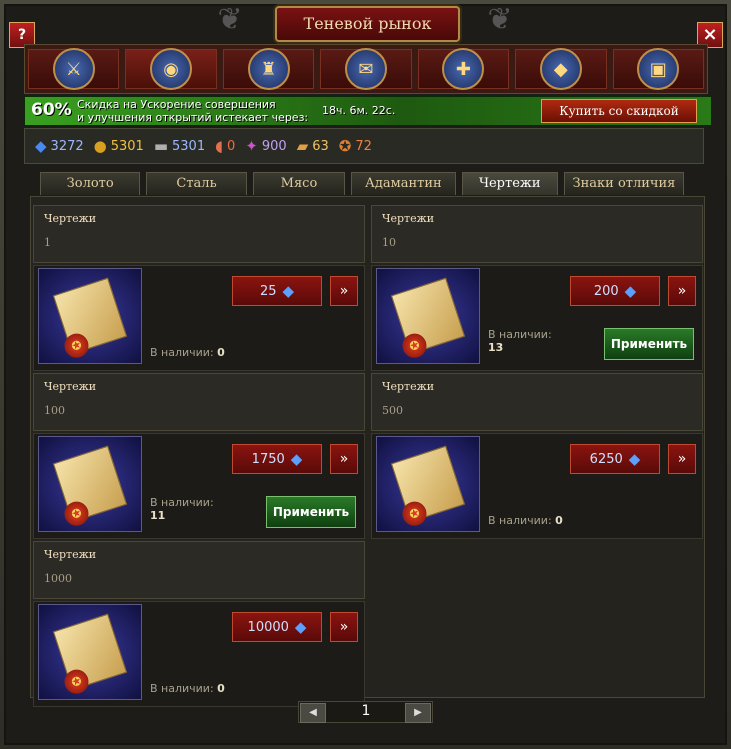  What do you see at coordinates (389, 242) in the screenshot?
I see `offer-quantity: 10` at bounding box center [389, 242].